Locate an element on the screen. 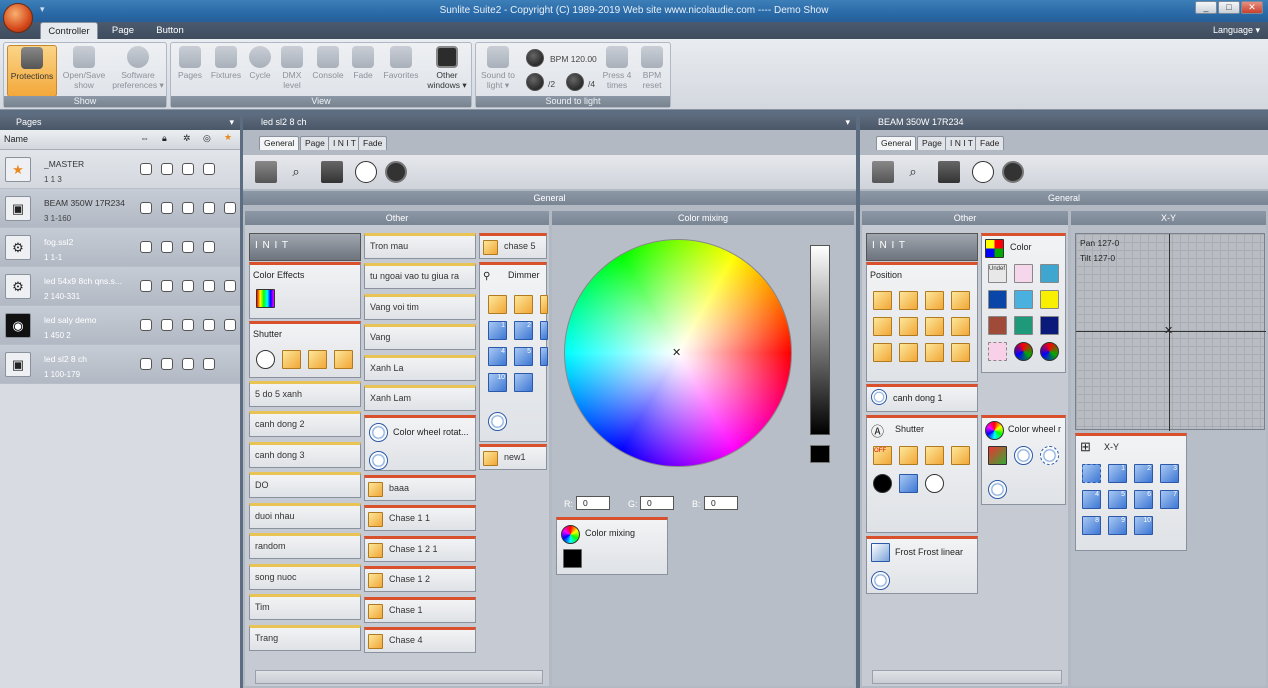  name-column: Name is located at coordinates (16, 139).